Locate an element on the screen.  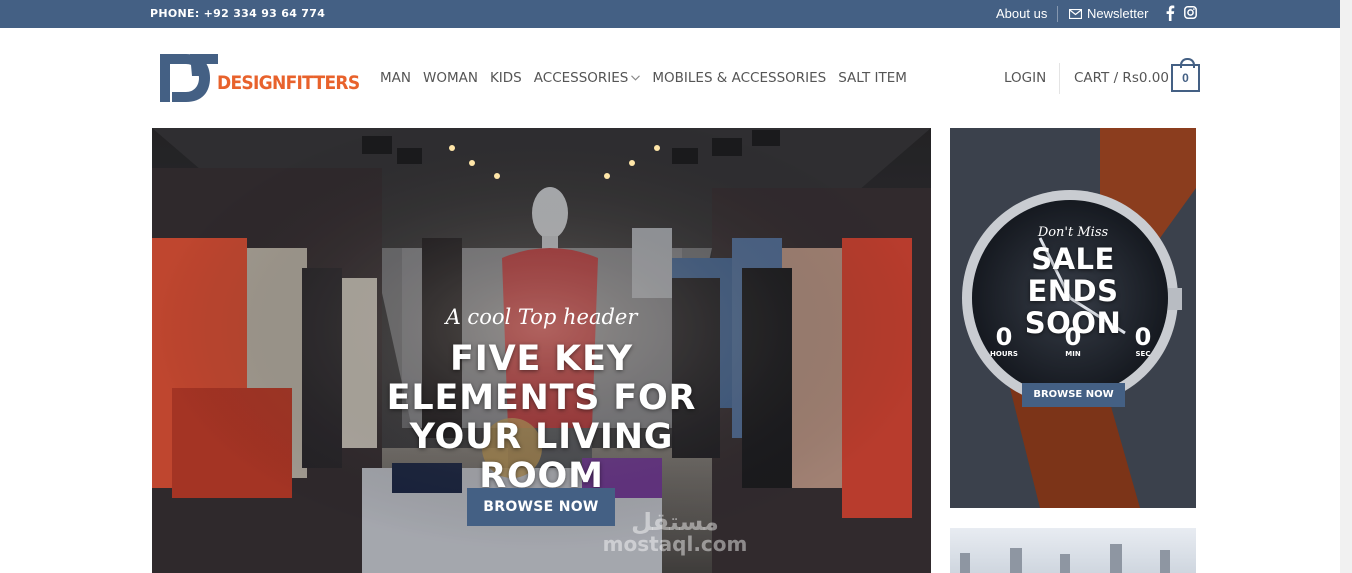
phone-number: PHONE: +92 334 93 64 774 is located at coordinates (238, 13).